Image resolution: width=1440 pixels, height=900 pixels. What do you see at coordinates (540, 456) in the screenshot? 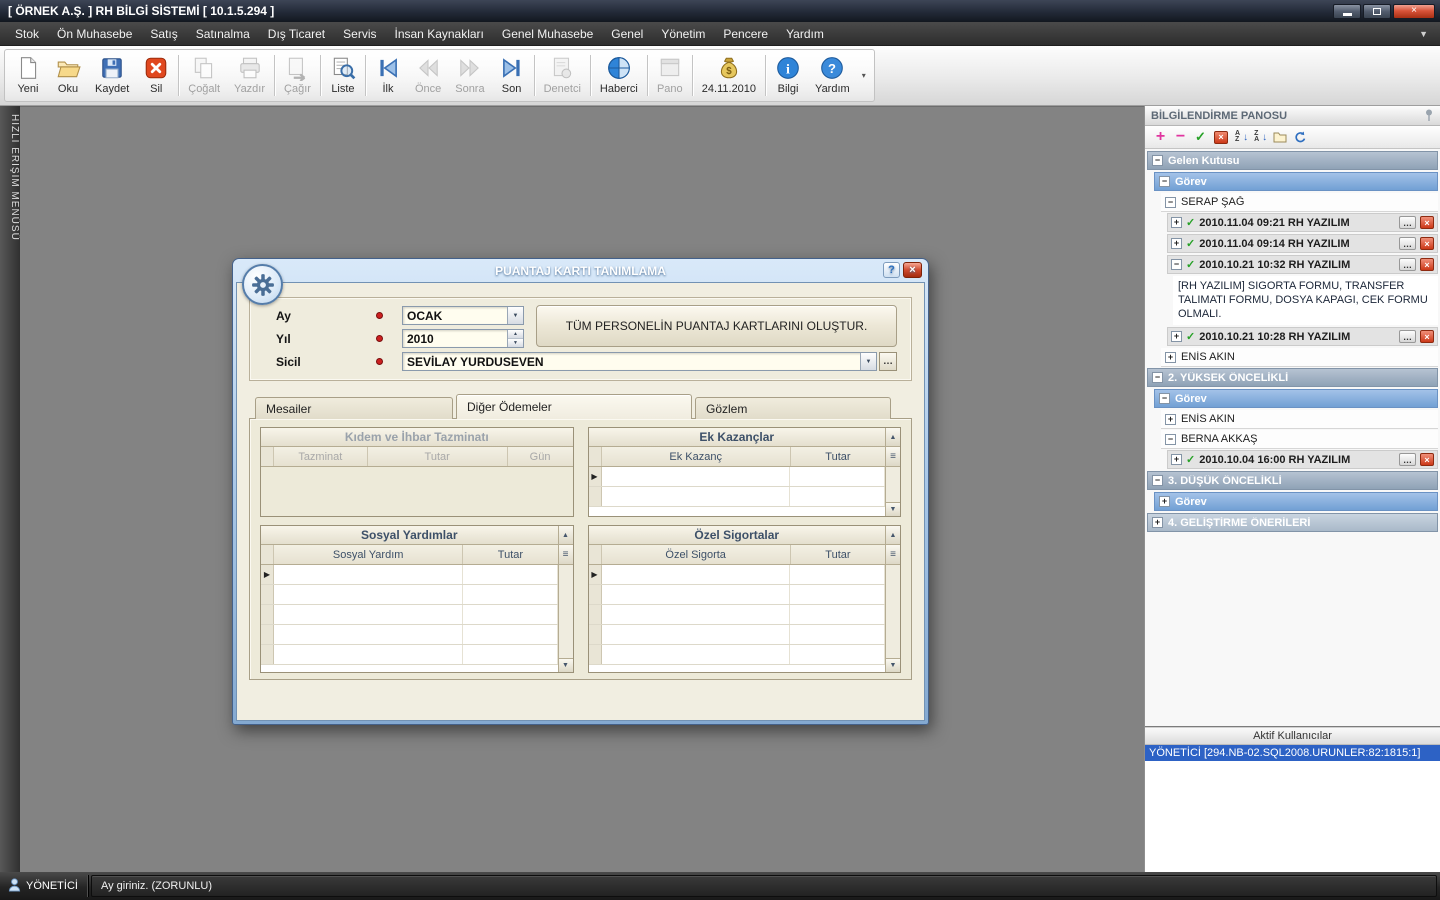
I see `column-header: Gün` at bounding box center [540, 456].